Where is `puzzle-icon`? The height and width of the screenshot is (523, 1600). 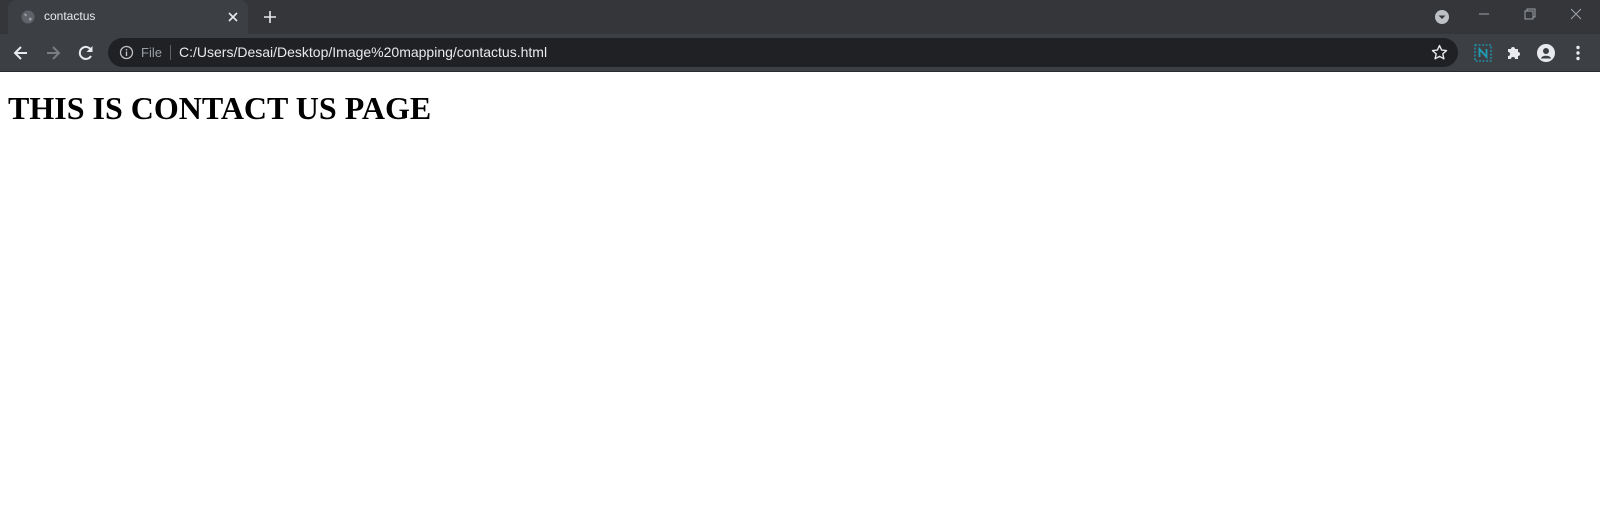 puzzle-icon is located at coordinates (1514, 53).